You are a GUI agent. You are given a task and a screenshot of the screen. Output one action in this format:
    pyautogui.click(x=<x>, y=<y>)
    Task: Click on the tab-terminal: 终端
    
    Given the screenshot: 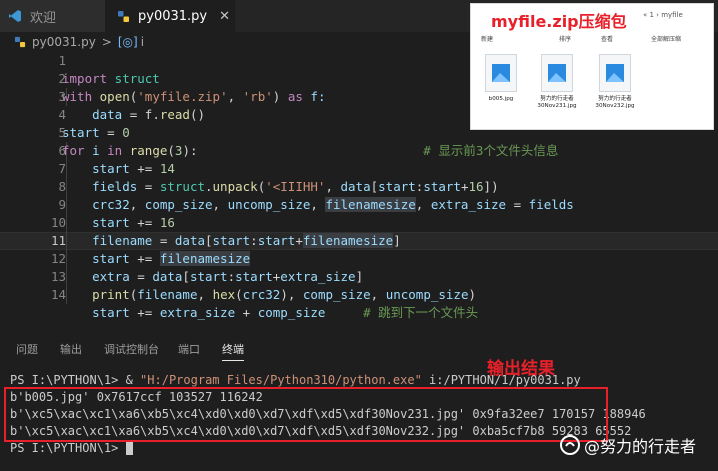 What is the action you would take?
    pyautogui.click(x=233, y=351)
    